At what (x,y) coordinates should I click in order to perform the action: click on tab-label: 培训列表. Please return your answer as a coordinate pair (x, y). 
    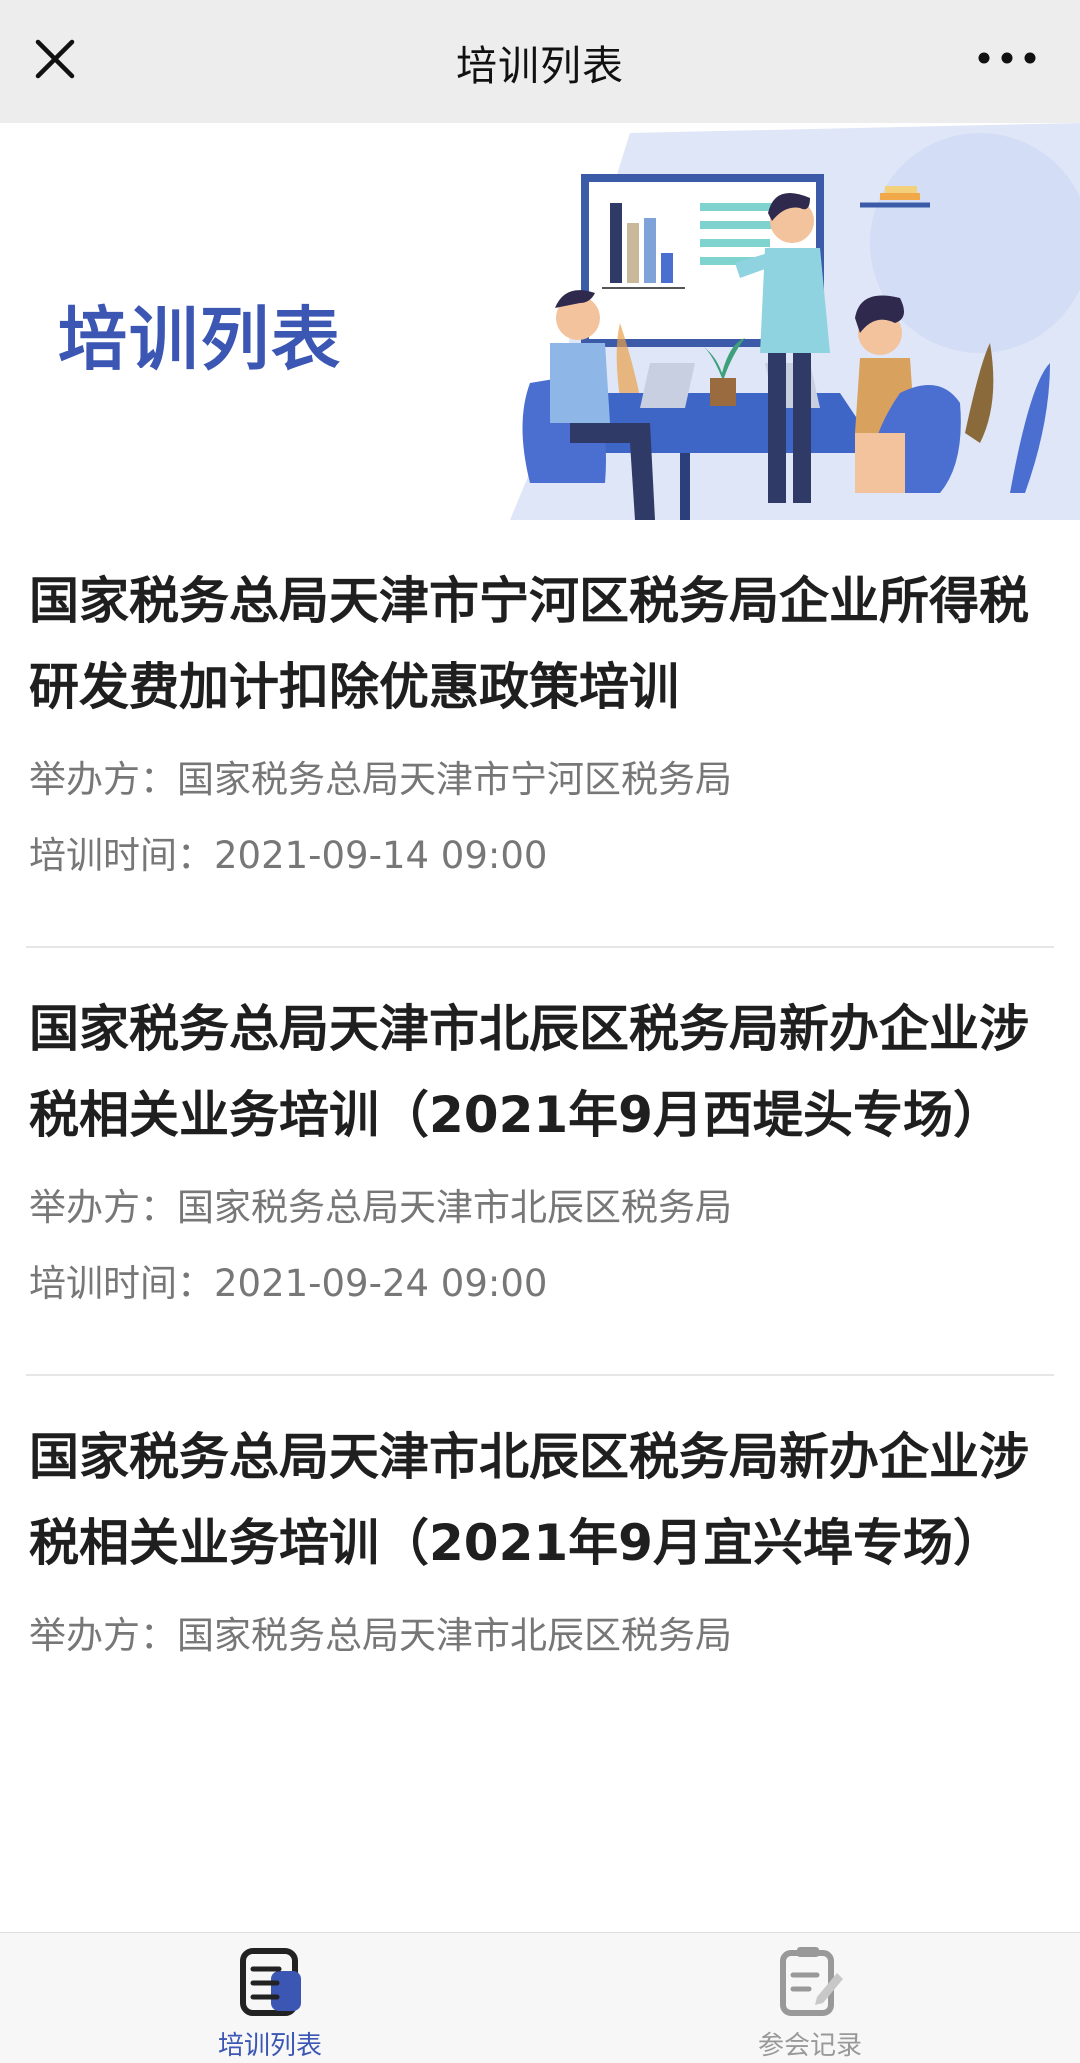
    Looking at the image, I should click on (269, 2046).